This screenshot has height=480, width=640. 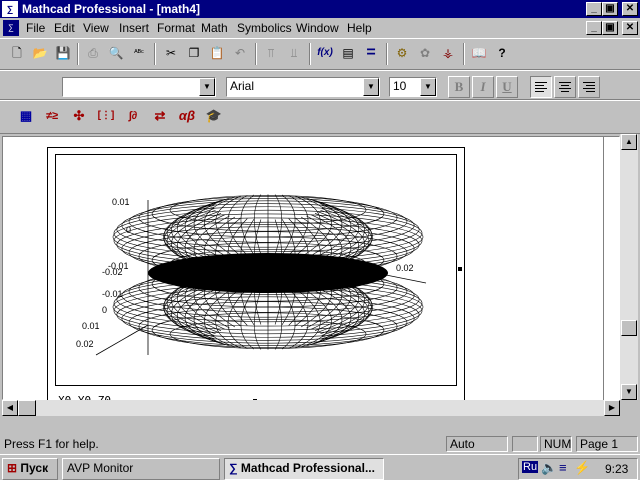 I want to click on doc-close-button: ✕, so click(x=630, y=28).